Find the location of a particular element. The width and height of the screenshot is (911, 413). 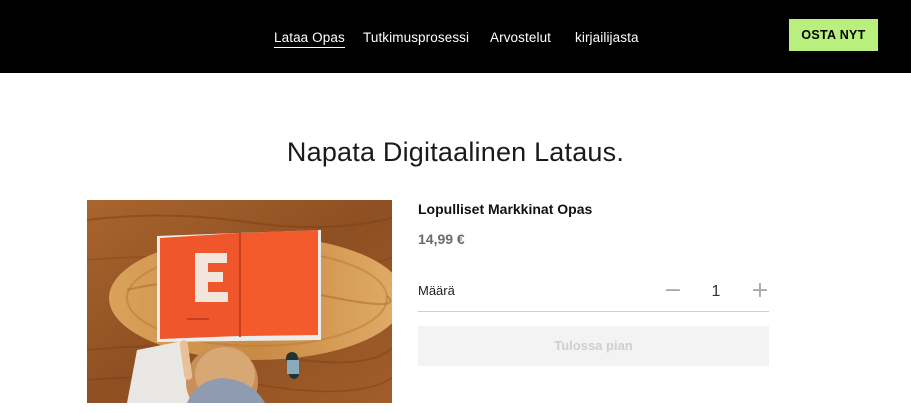

product-price: 14,99 € is located at coordinates (441, 239).